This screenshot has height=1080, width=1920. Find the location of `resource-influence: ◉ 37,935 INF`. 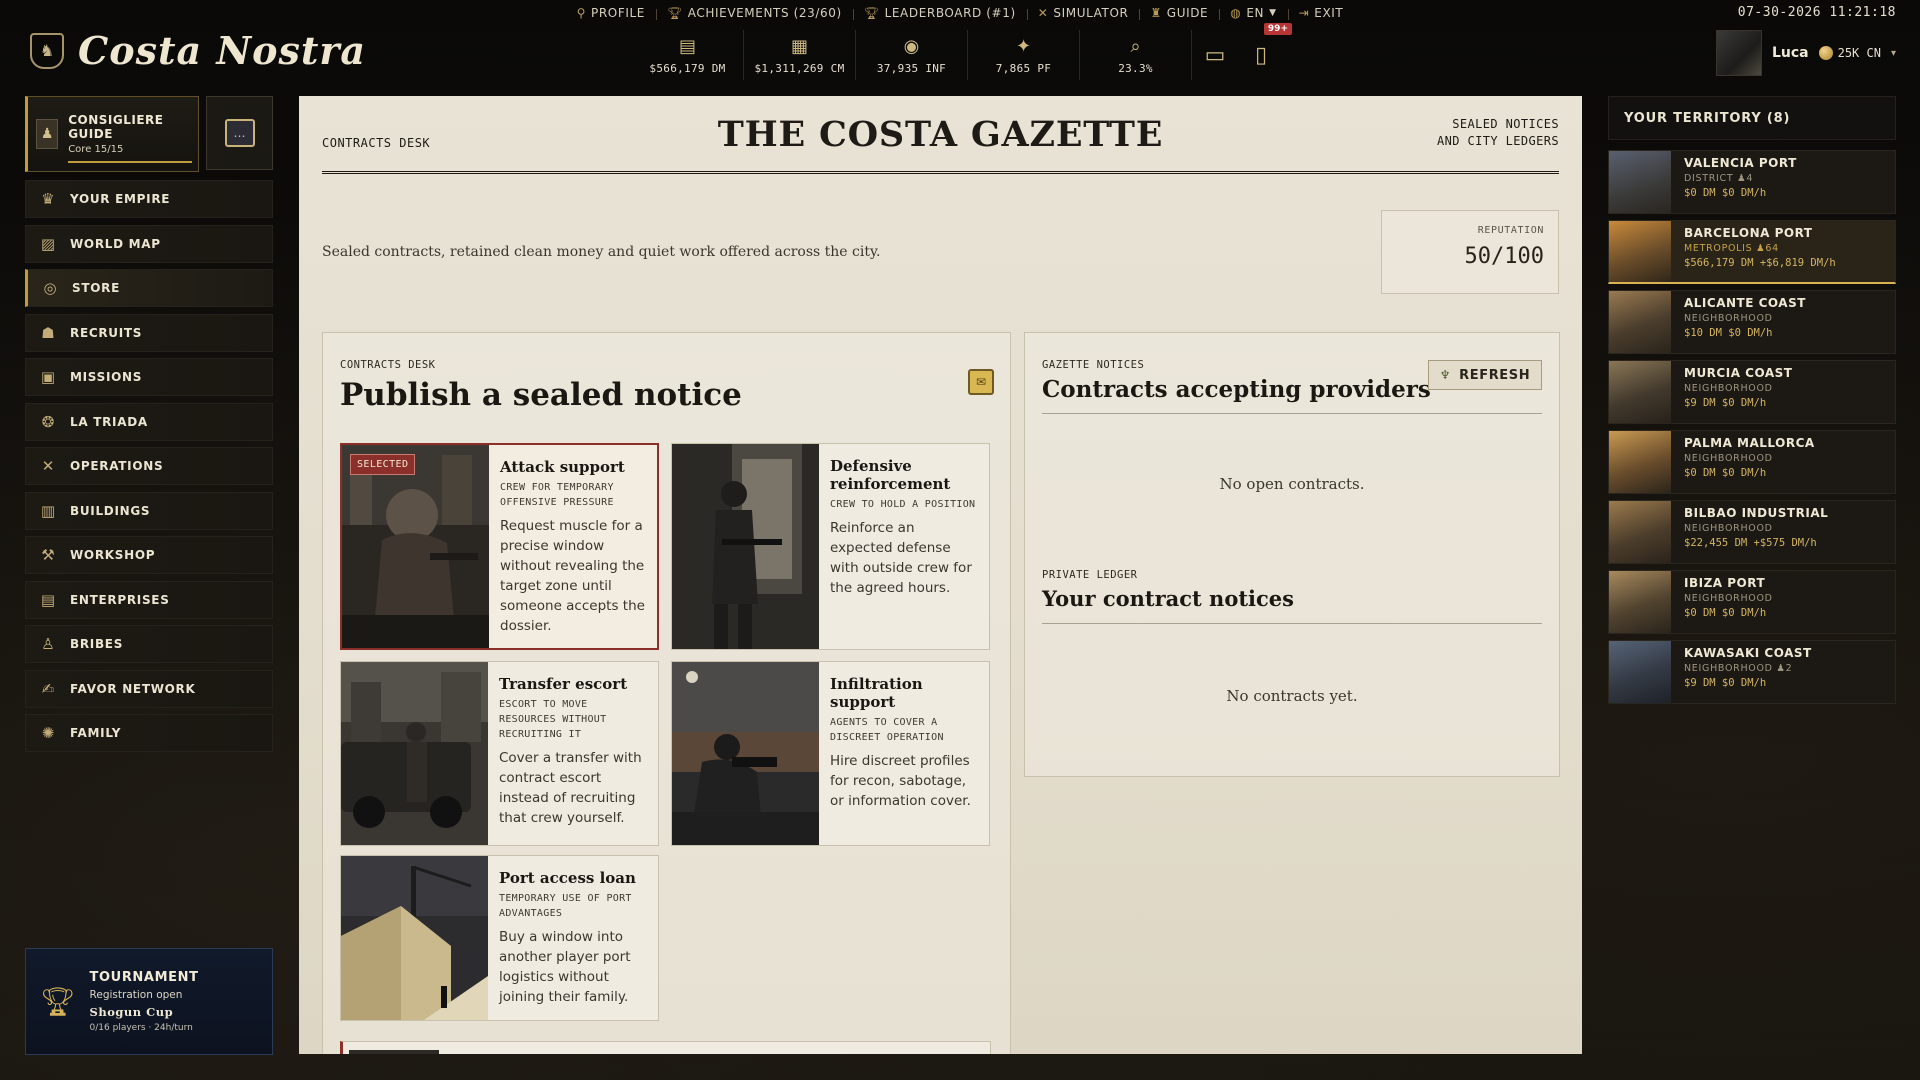

resource-influence: ◉ 37,935 INF is located at coordinates (912, 55).